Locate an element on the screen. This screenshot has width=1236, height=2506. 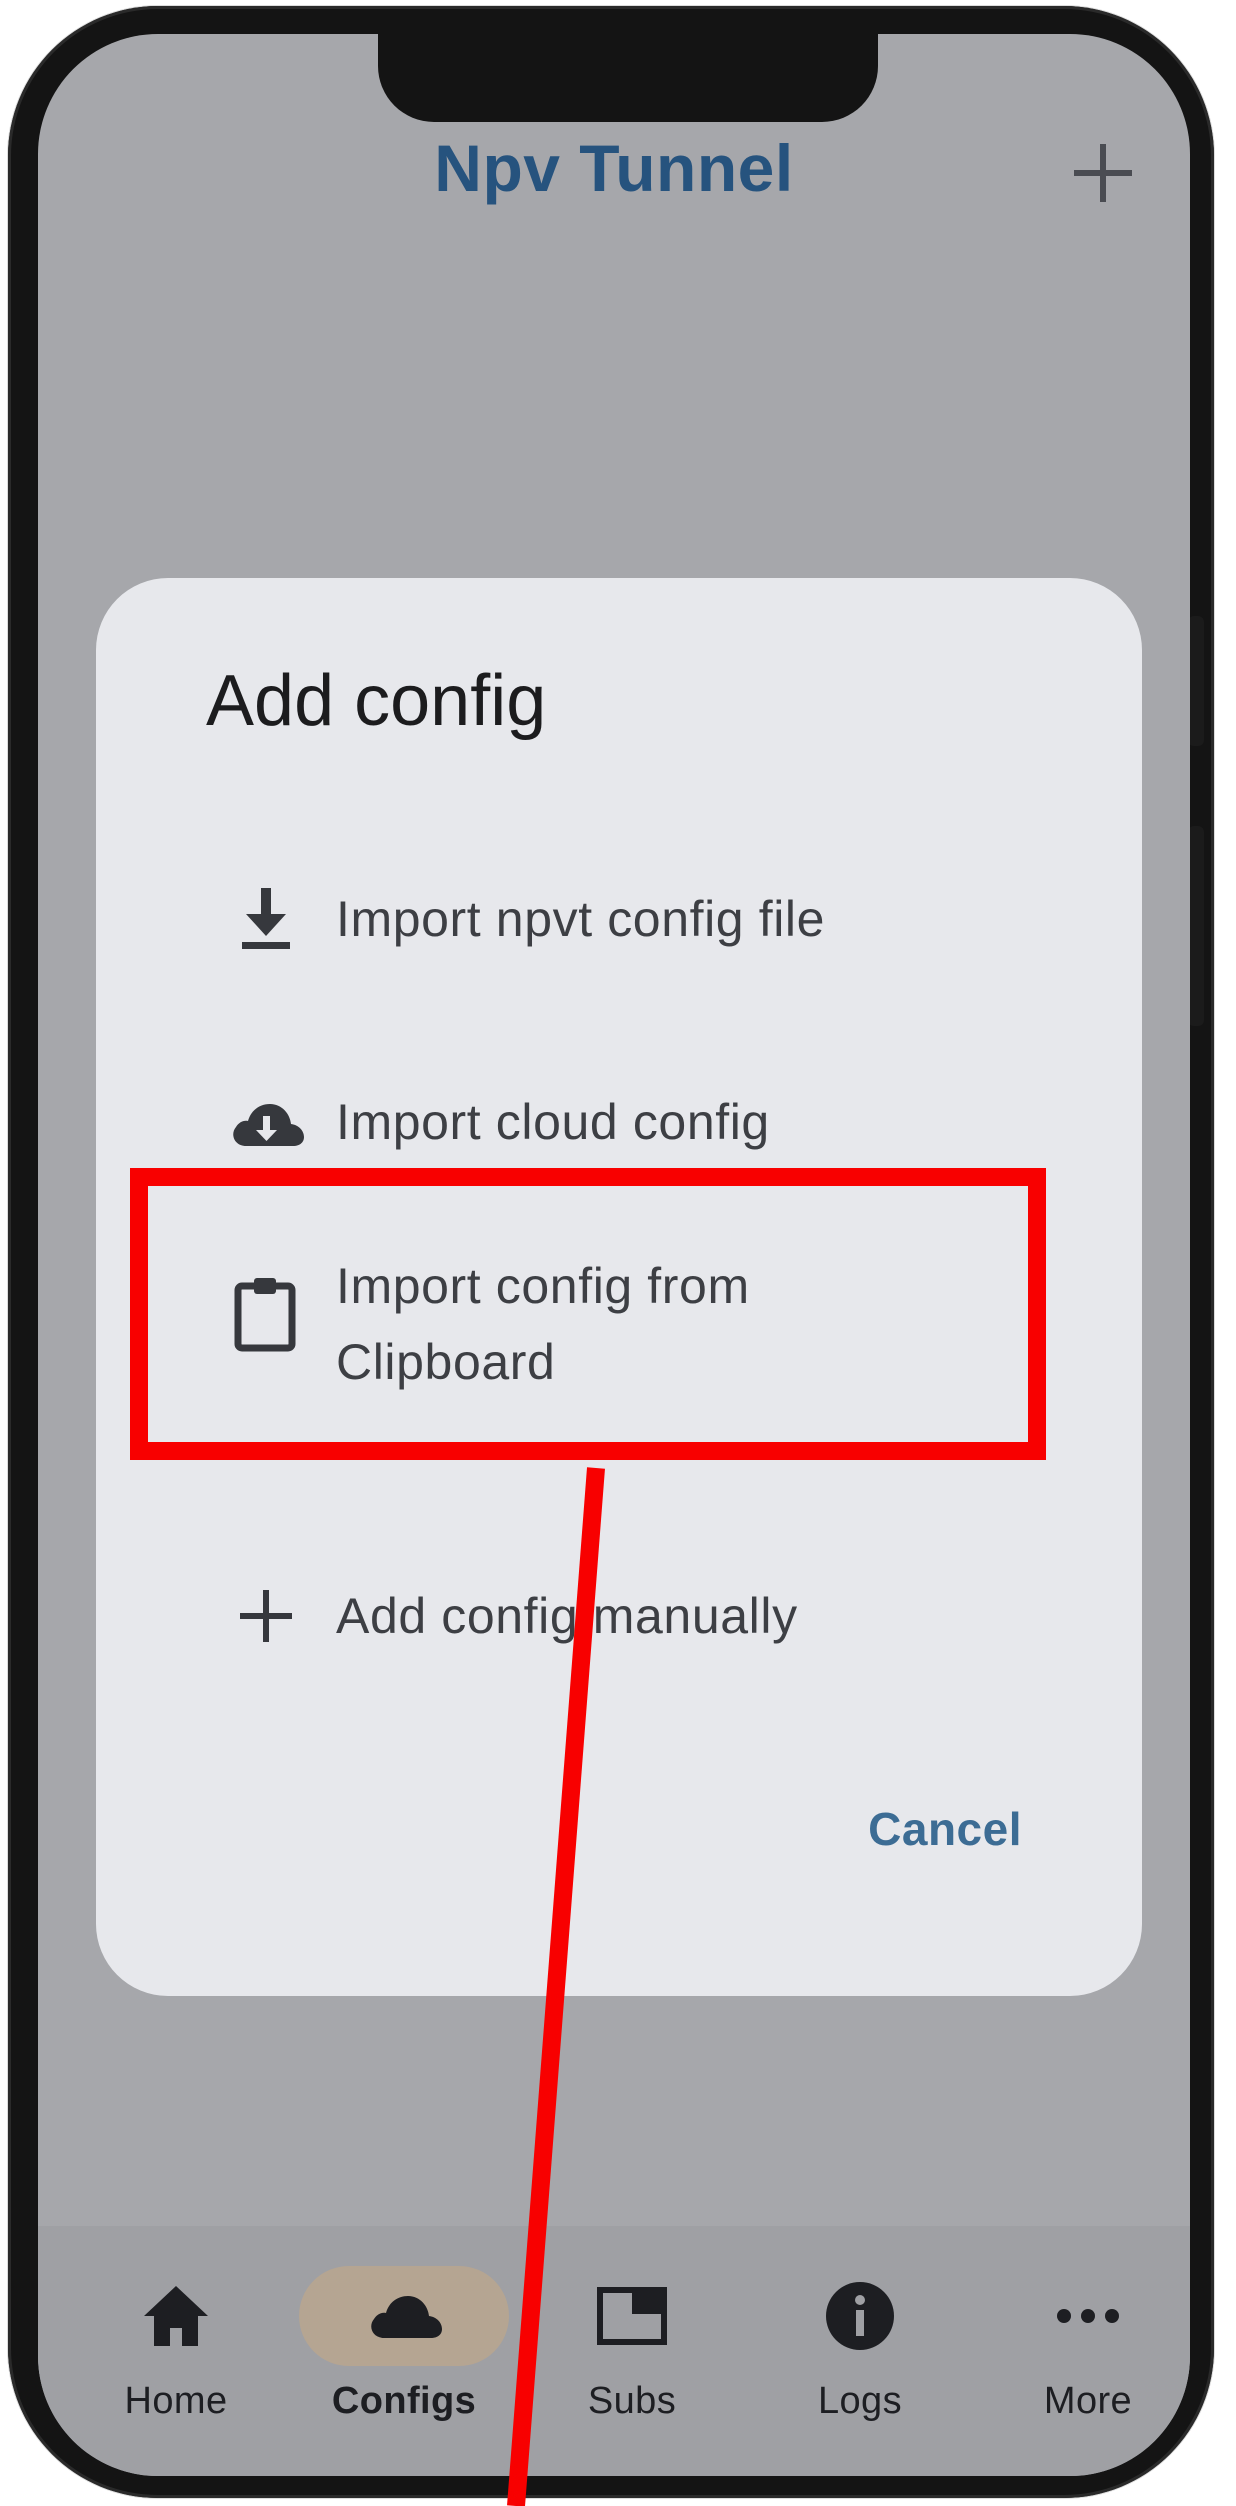
option-label: Add config manually is located at coordinates (567, 1616).